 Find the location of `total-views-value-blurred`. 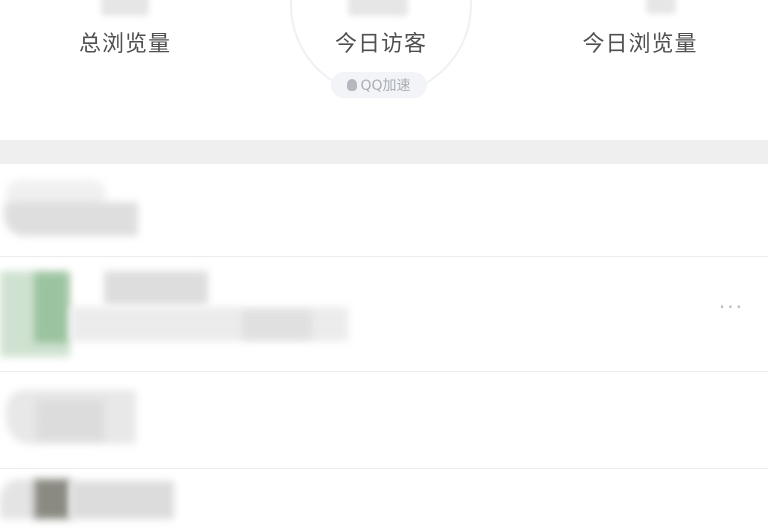

total-views-value-blurred is located at coordinates (125, 8).